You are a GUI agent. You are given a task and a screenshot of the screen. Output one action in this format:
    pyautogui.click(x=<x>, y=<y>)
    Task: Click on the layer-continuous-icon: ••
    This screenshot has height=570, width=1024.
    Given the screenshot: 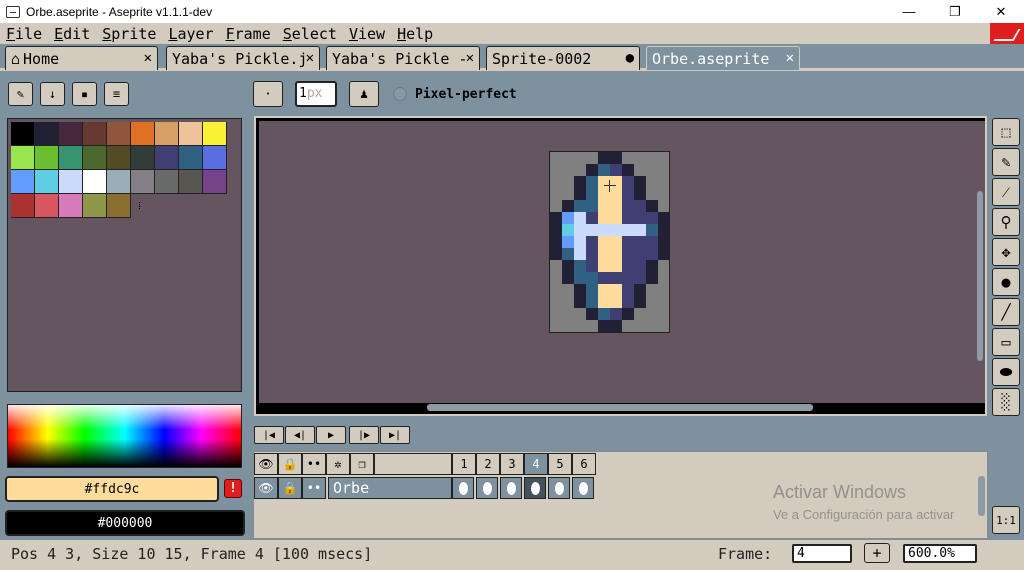 What is the action you would take?
    pyautogui.click(x=314, y=488)
    